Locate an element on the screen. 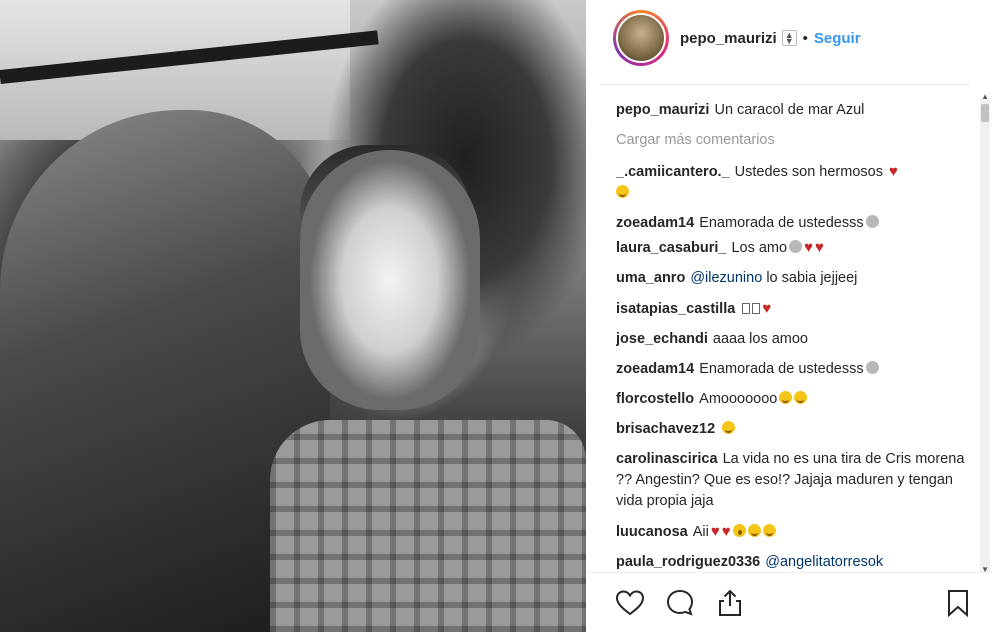  comment-text: Ustedes son hermosos is located at coordinates (808, 172).